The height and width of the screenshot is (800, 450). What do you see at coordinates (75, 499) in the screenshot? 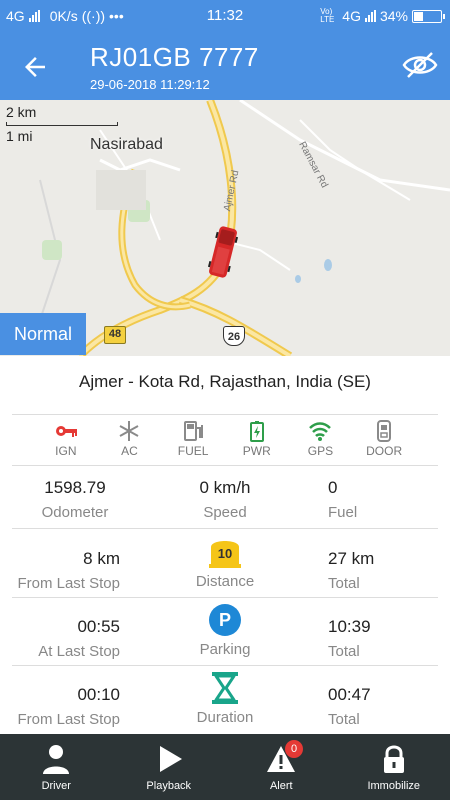
I see `odometer-cell: 1598.79 Odometer` at bounding box center [75, 499].